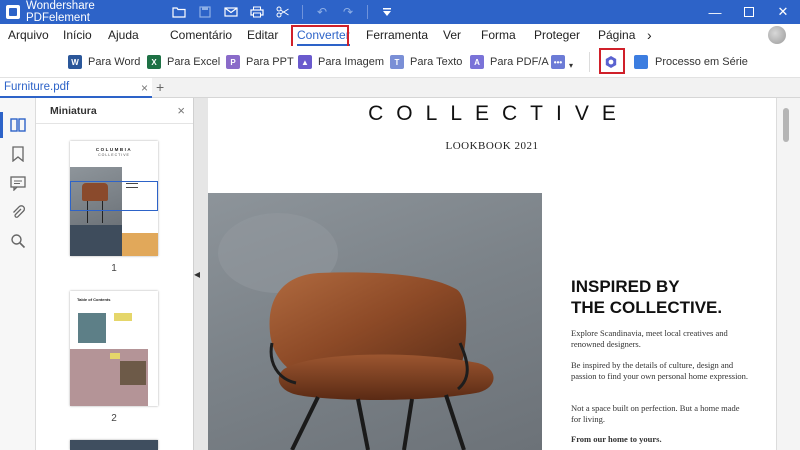 The height and width of the screenshot is (450, 800). I want to click on pdfa-file-icon: A, so click(477, 62).